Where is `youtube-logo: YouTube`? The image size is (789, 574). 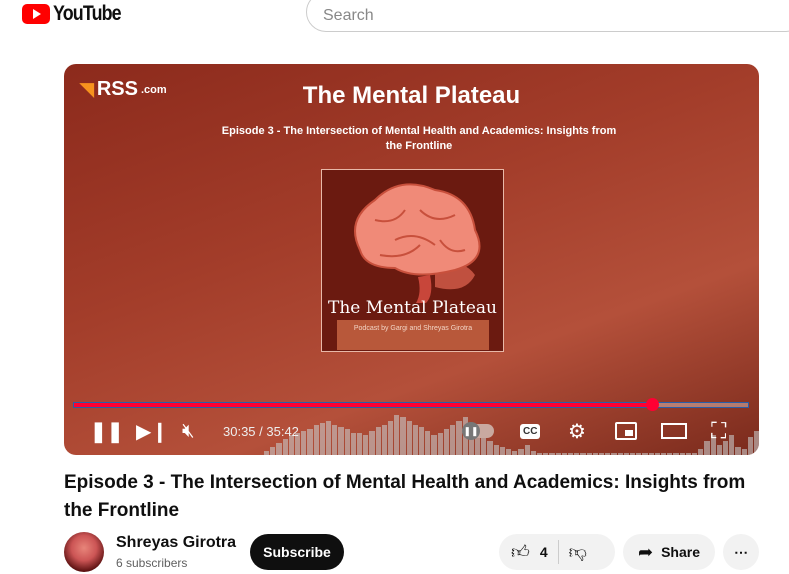
youtube-logo: YouTube is located at coordinates (77, 14).